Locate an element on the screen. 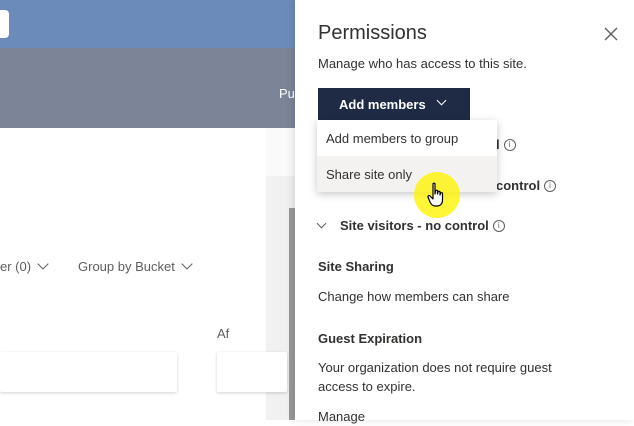 The image size is (634, 426). filter-label: er (0) is located at coordinates (16, 266).